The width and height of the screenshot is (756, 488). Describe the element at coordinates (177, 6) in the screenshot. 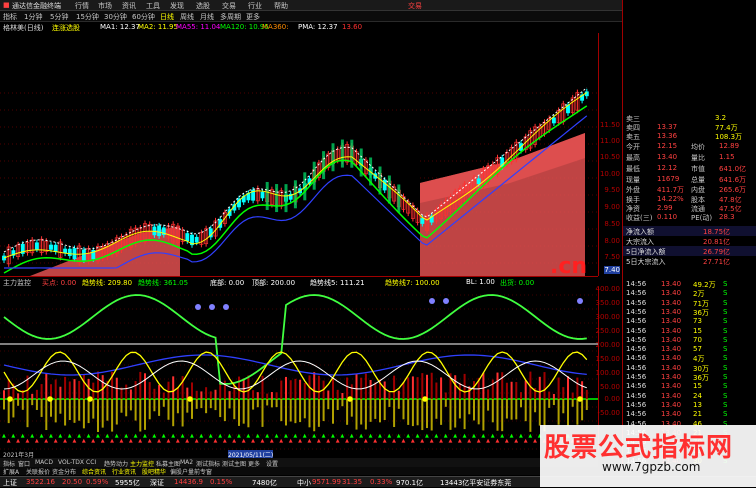

I see `menu-discover: 发现` at that location.